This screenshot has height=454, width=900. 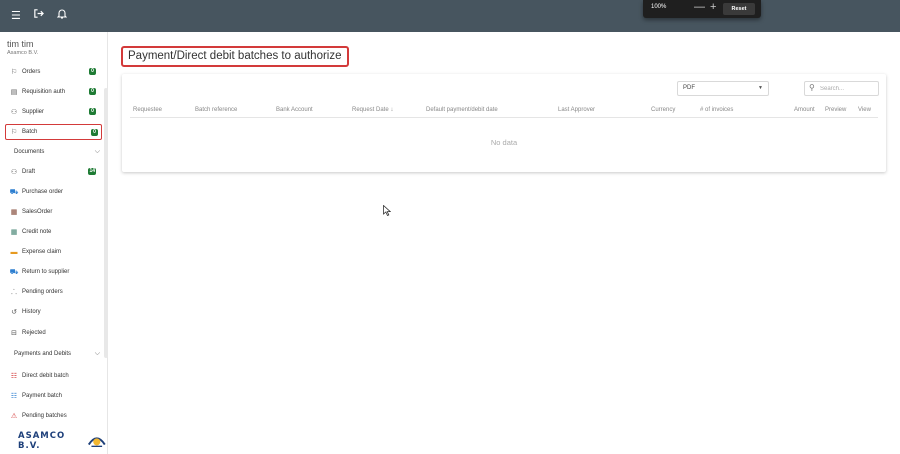 I want to click on sidebar-item-rejected: ⊟ Rejected, so click(x=54, y=333).